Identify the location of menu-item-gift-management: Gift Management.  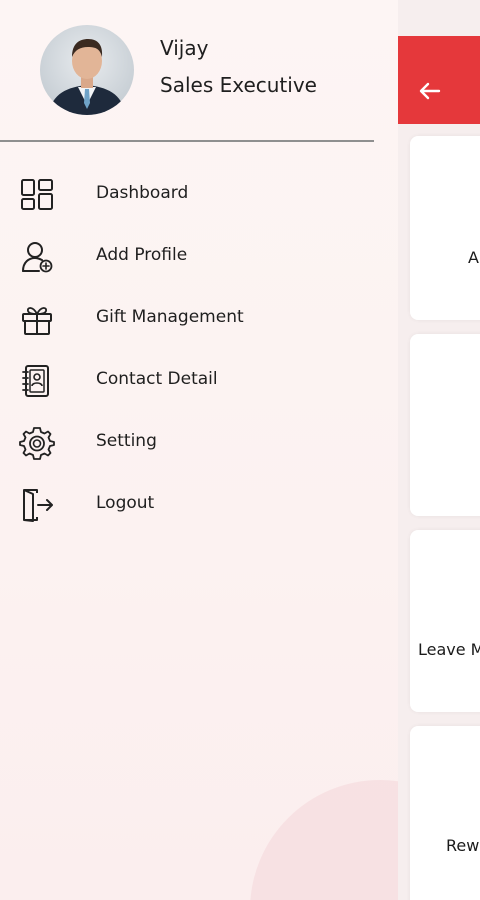
(199, 316).